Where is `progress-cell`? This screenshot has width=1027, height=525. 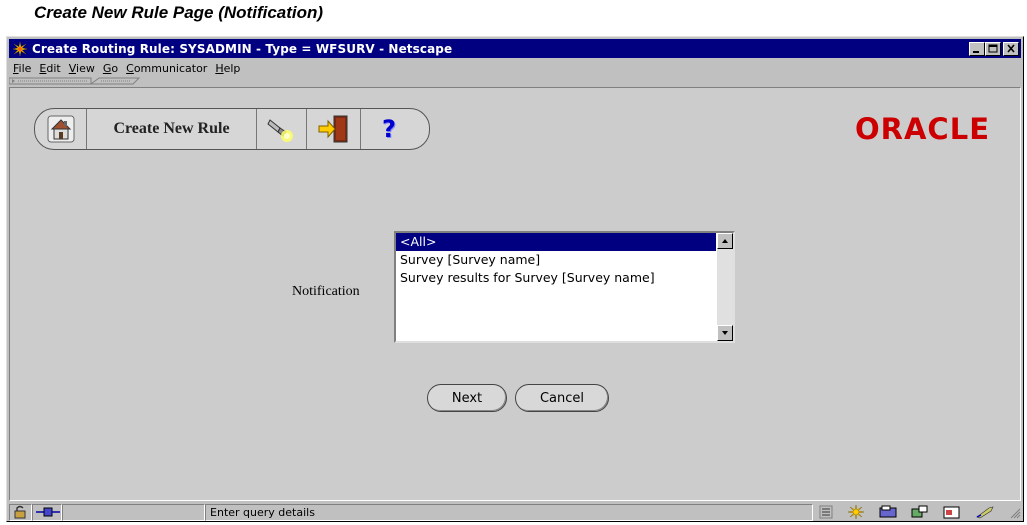
progress-cell is located at coordinates (134, 512).